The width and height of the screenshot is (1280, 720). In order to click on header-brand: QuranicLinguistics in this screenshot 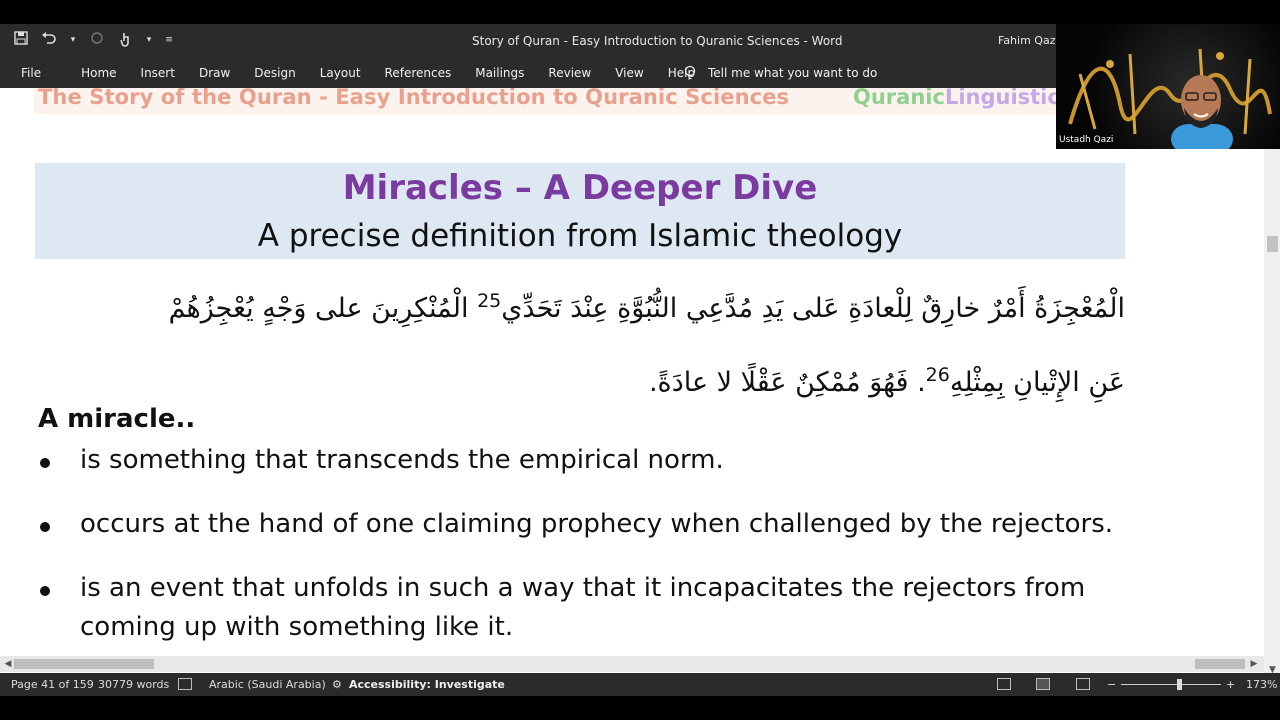, I will do `click(962, 98)`.